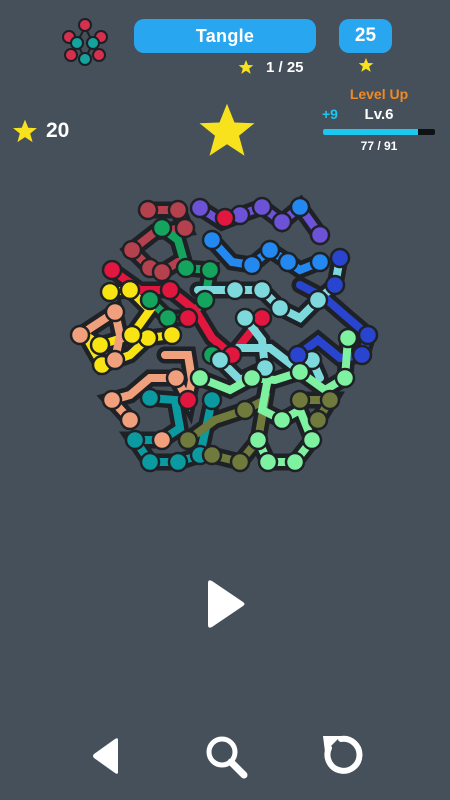 The height and width of the screenshot is (800, 450). Describe the element at coordinates (58, 130) in the screenshot. I see `star-count: 20` at that location.